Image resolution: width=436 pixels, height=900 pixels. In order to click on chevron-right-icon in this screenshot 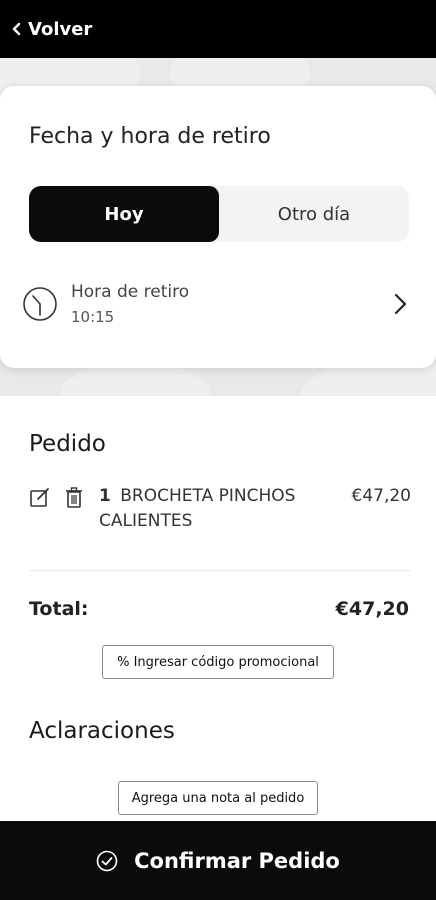, I will do `click(400, 304)`.